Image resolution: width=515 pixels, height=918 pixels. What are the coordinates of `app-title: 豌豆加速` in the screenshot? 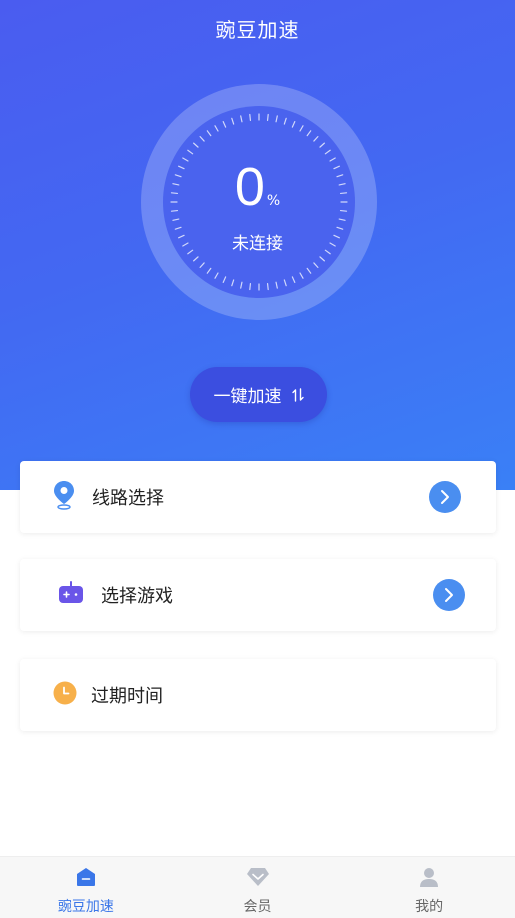 It's located at (257, 30).